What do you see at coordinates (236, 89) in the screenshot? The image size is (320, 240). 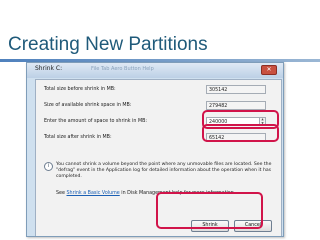 I see `size-before-field: 305142` at bounding box center [236, 89].